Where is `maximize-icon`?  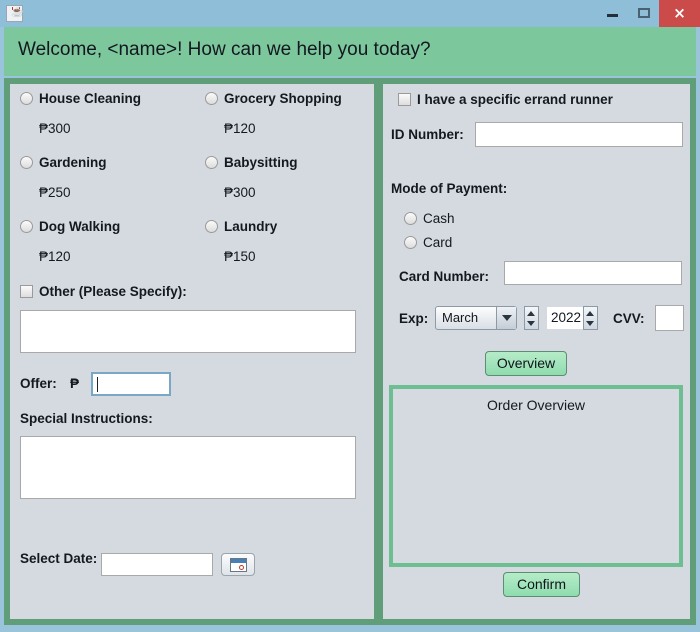
maximize-icon is located at coordinates (644, 13).